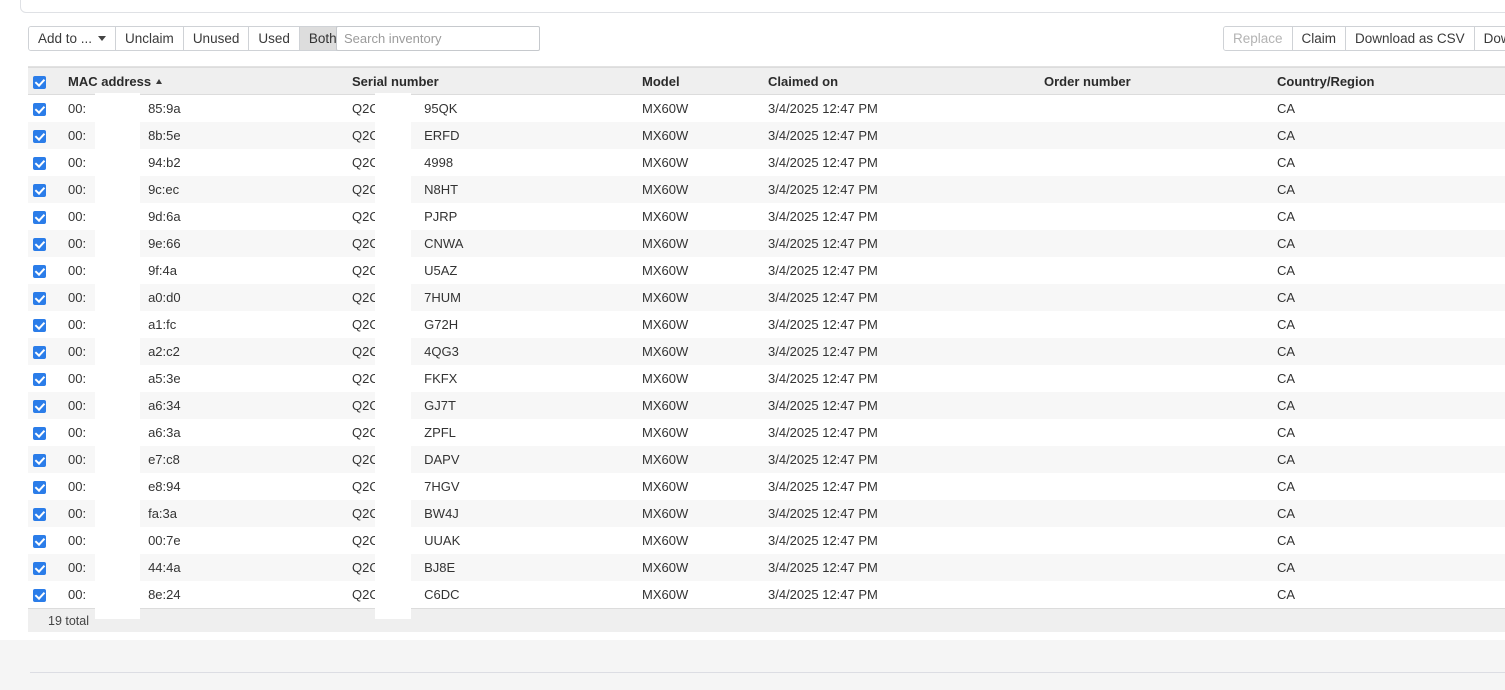  Describe the element at coordinates (485, 459) in the screenshot. I see `cell-serial-number: Q2CN DAPV` at that location.